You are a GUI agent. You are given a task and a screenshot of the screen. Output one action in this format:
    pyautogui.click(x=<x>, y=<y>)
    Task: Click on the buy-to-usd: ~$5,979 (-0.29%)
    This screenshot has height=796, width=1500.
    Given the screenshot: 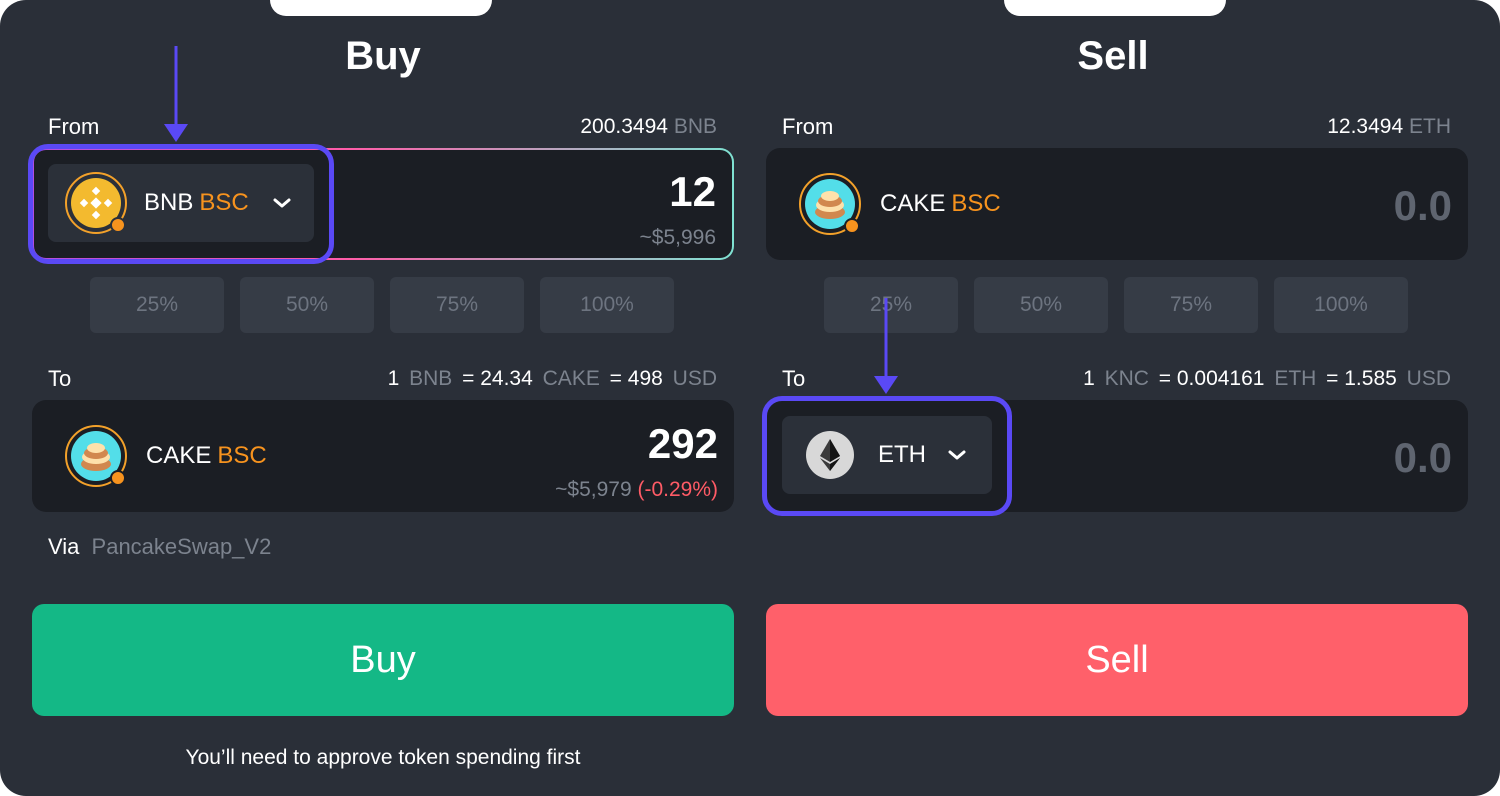 What is the action you would take?
    pyautogui.click(x=636, y=489)
    